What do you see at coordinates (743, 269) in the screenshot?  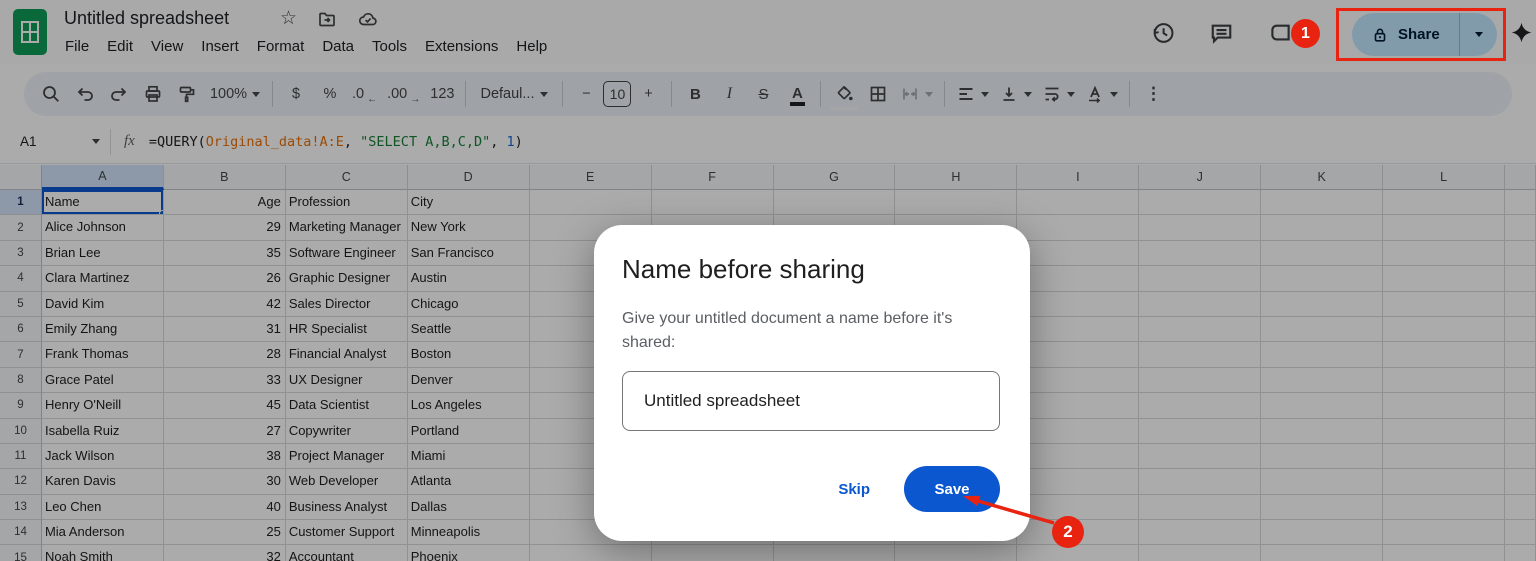 I see `dialog-title: Name before sharing` at bounding box center [743, 269].